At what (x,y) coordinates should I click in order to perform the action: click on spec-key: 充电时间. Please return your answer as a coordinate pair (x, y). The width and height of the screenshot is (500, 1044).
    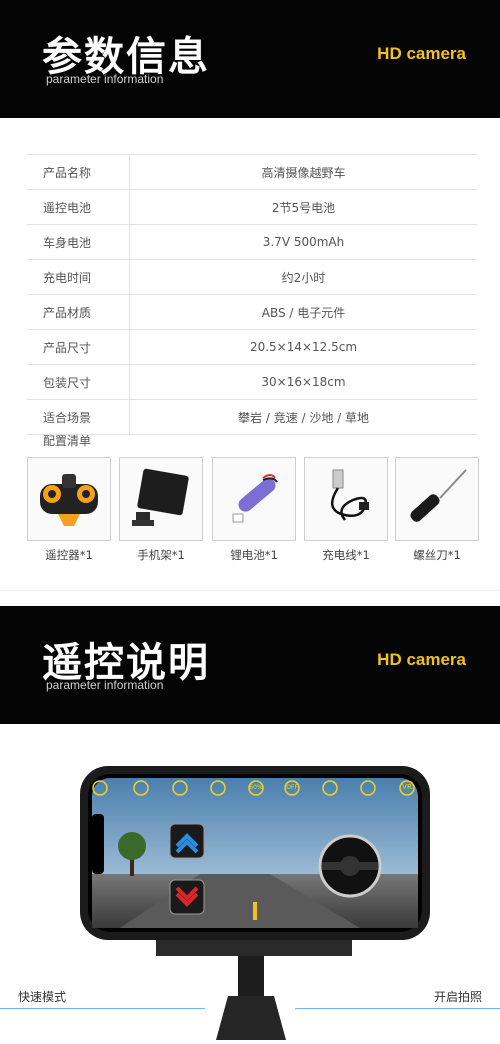
    Looking at the image, I should click on (78, 277).